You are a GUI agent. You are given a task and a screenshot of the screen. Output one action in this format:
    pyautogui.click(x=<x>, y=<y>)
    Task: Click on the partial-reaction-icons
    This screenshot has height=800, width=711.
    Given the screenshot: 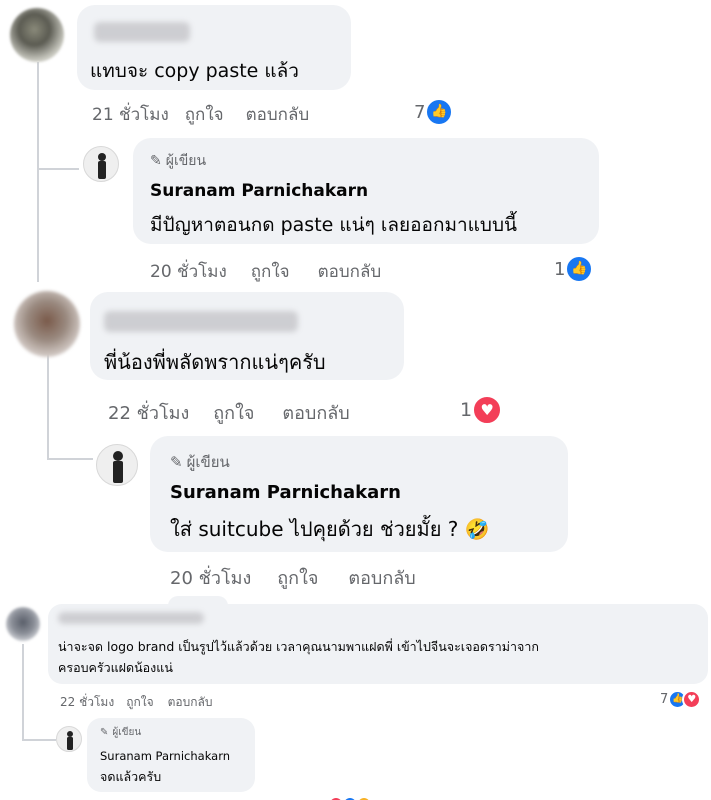 What is the action you would take?
    pyautogui.click(x=355, y=797)
    